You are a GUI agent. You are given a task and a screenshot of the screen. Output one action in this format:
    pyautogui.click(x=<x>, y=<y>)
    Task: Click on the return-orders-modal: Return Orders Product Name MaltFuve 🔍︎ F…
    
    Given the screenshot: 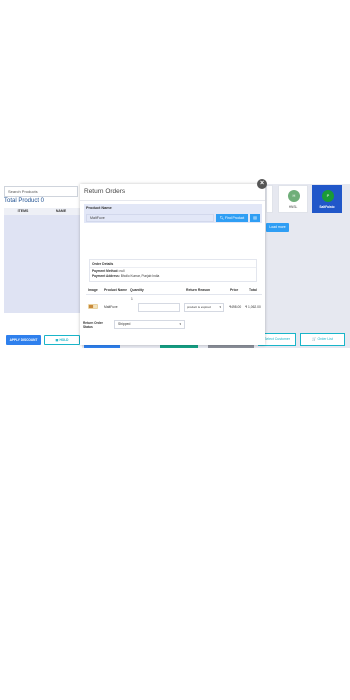 What is the action you would take?
    pyautogui.click(x=172, y=264)
    